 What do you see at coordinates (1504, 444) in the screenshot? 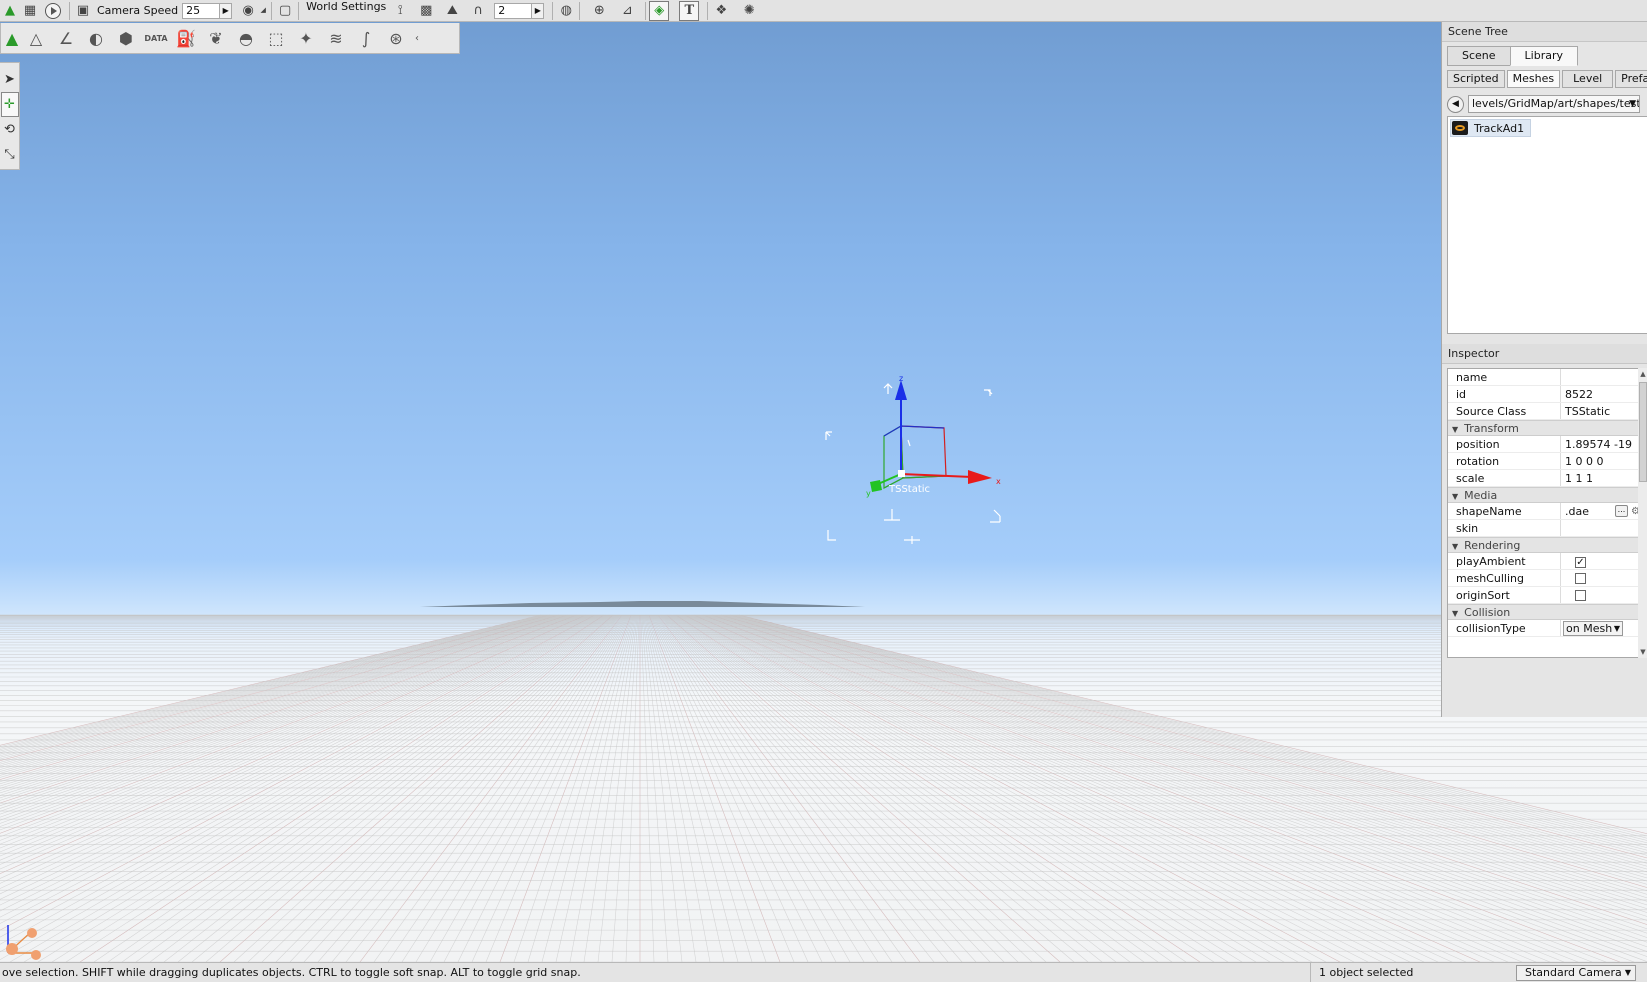
I see `property-label: position` at bounding box center [1504, 444].